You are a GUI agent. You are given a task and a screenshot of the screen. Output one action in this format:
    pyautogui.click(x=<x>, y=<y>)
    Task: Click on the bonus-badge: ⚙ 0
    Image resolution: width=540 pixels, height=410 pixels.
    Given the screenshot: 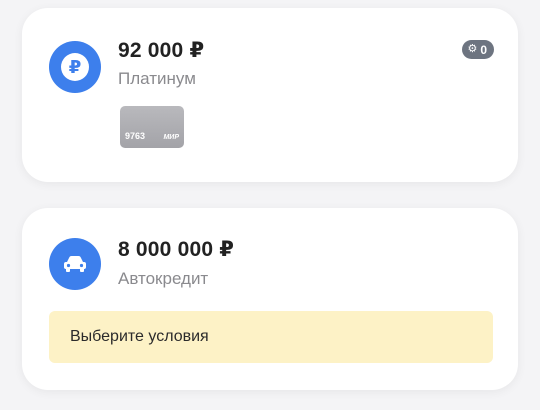 What is the action you would take?
    pyautogui.click(x=478, y=49)
    